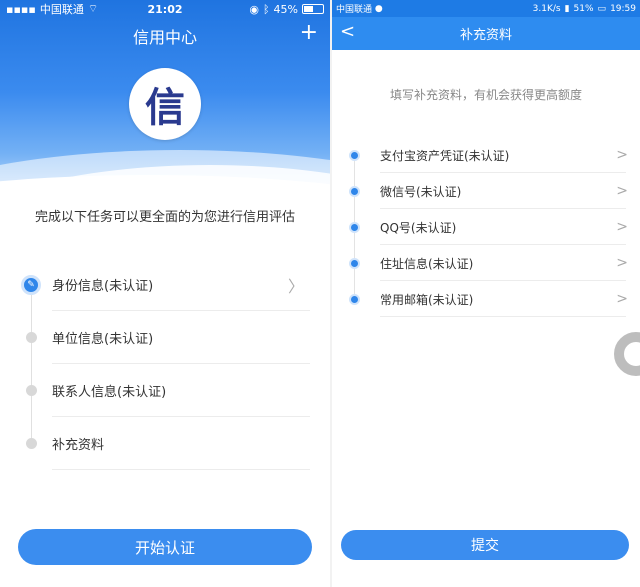 The image size is (640, 587). Describe the element at coordinates (567, 8) in the screenshot. I see `signal-icon: ▮` at that location.